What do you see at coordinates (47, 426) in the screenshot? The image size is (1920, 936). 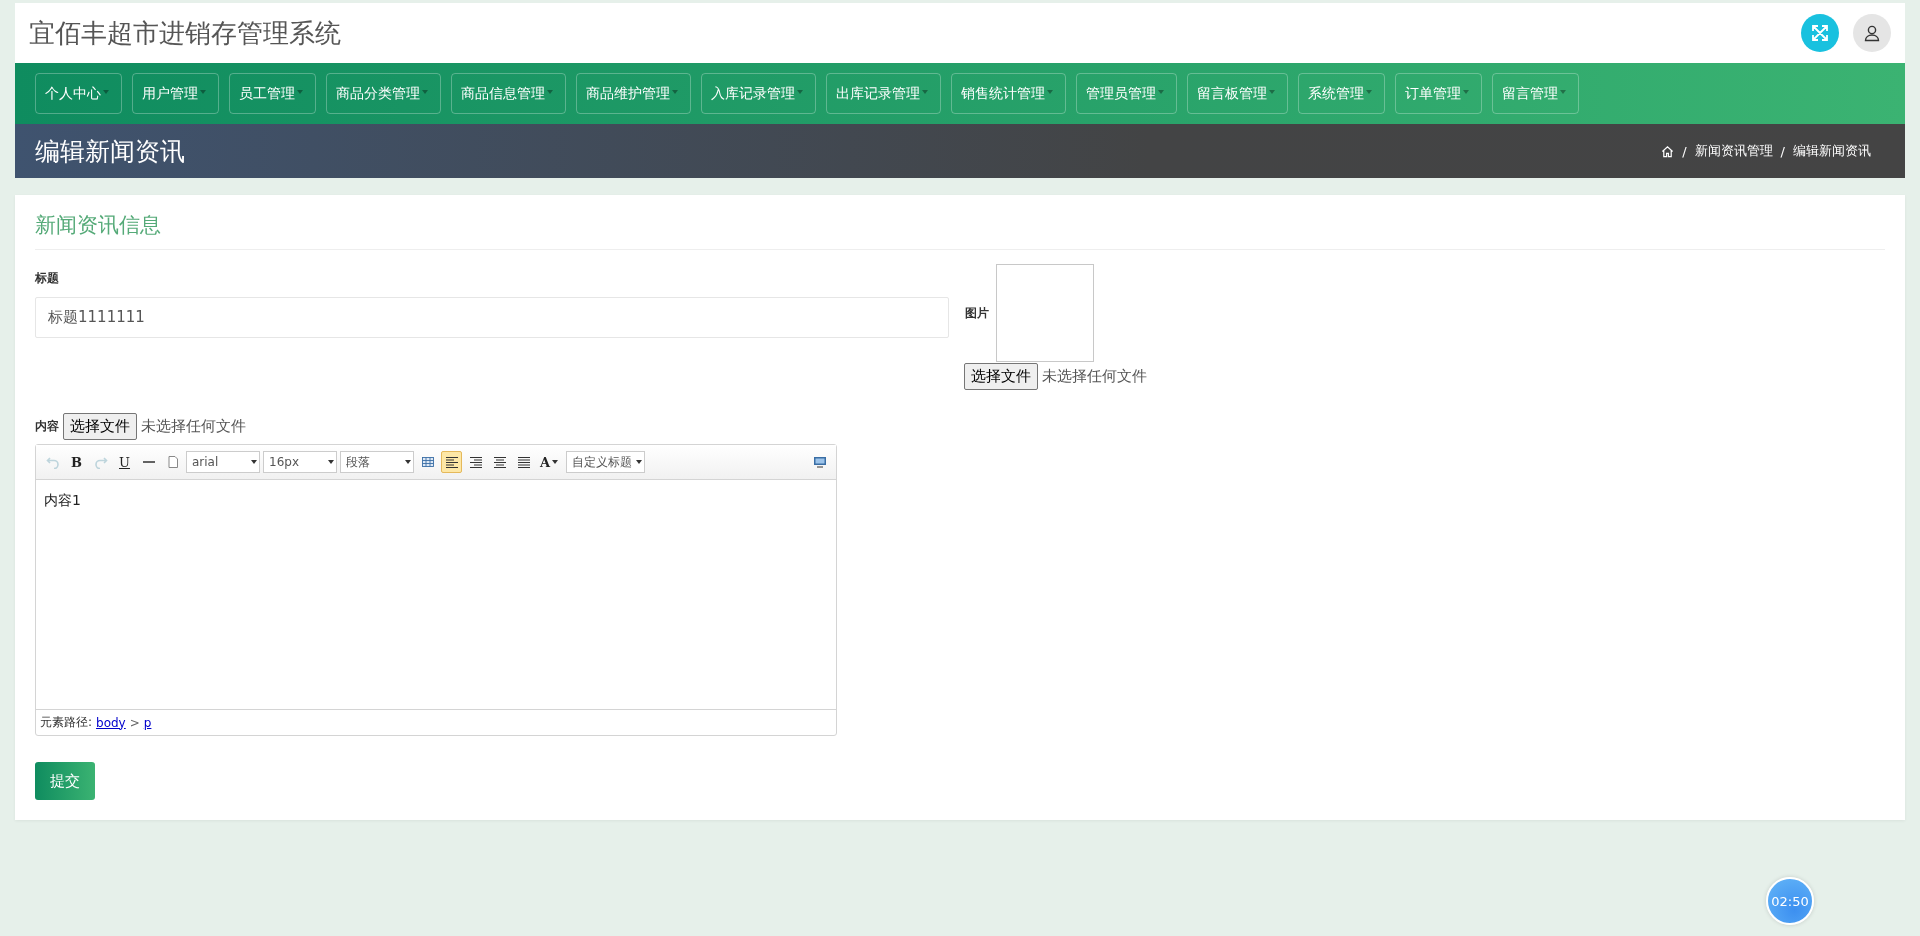 I see `field-label: 内容` at bounding box center [47, 426].